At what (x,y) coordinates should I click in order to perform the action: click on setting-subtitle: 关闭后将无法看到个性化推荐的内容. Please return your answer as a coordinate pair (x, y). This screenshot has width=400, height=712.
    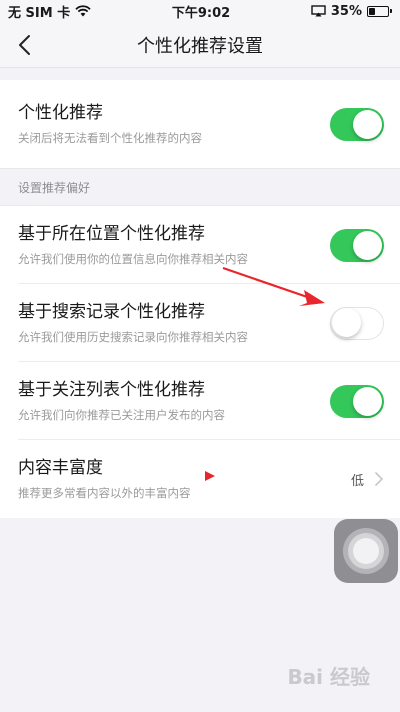
    Looking at the image, I should click on (110, 138).